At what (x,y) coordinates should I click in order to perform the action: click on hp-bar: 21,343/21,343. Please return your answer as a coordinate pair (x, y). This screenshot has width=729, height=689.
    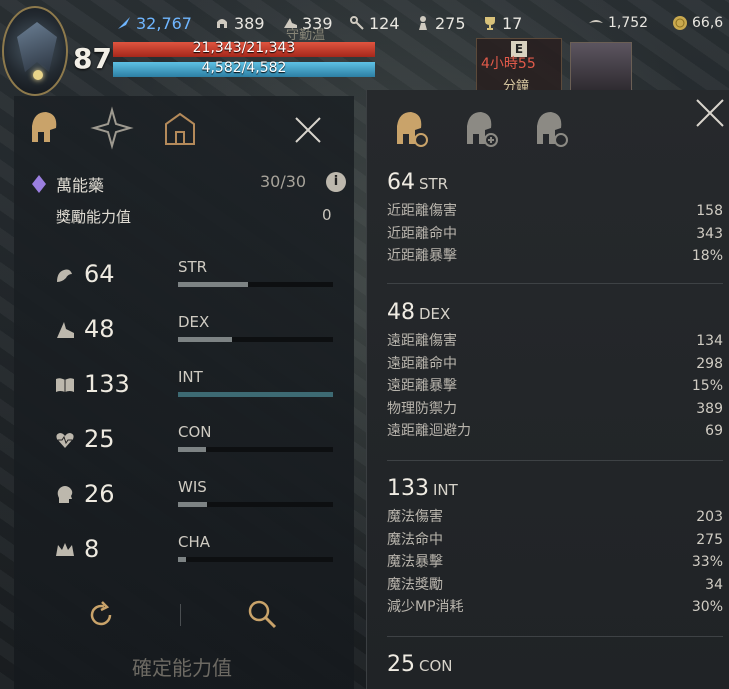
    Looking at the image, I should click on (244, 48).